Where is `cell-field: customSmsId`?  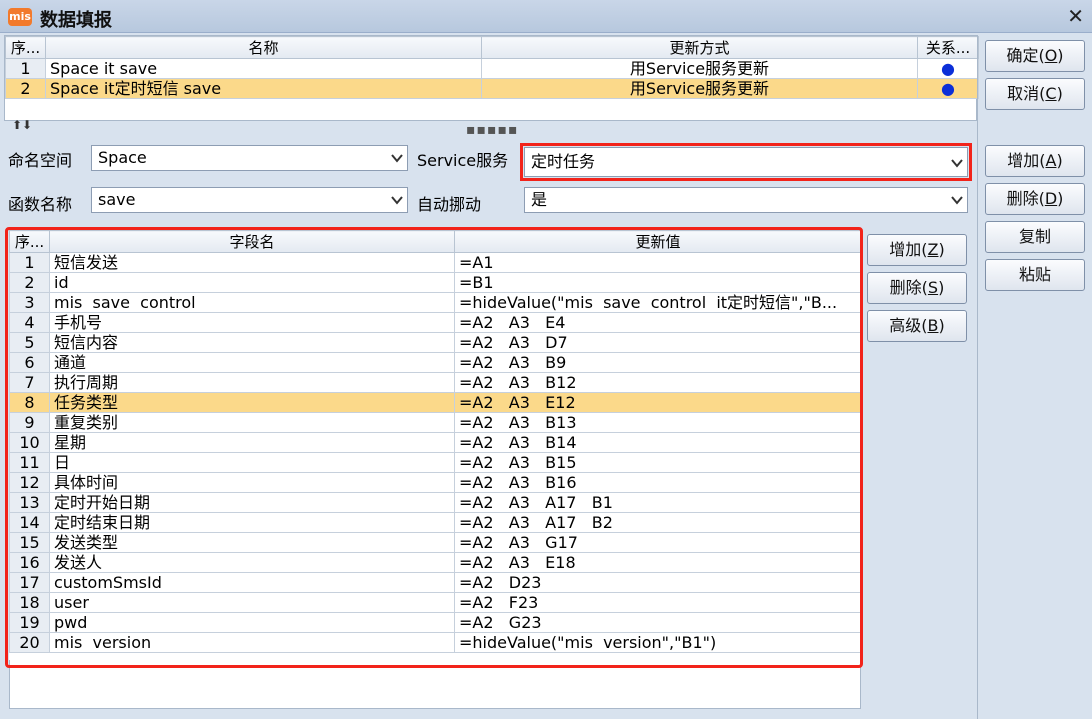
cell-field: customSmsId is located at coordinates (252, 582).